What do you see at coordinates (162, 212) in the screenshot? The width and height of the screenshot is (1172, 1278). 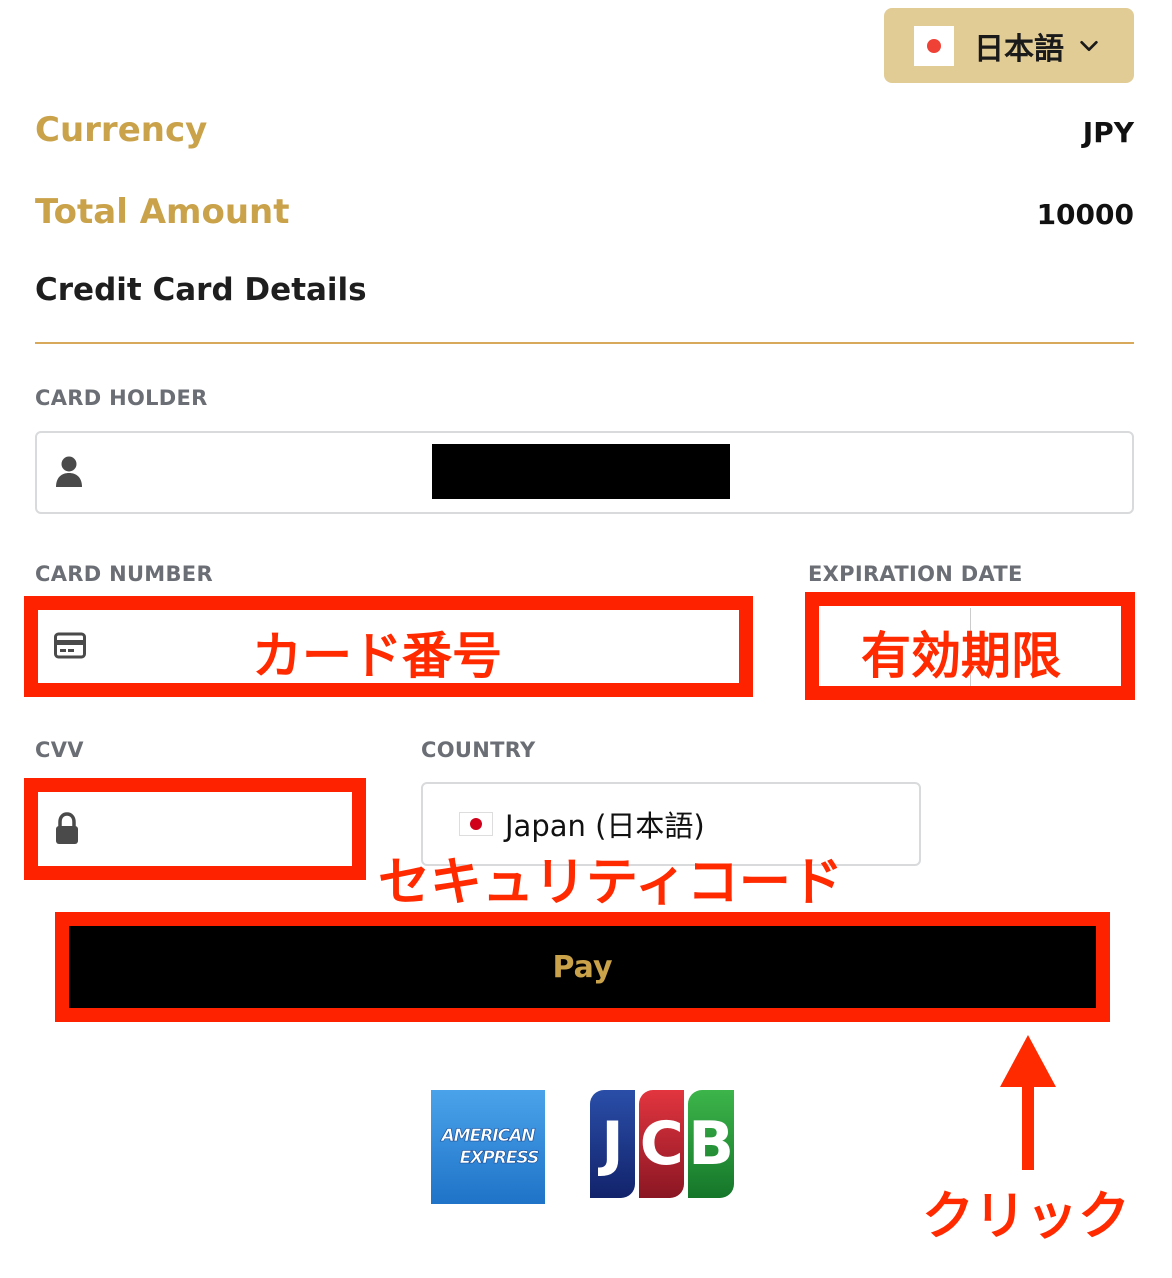 I see `total-amount-label: Total Amount` at bounding box center [162, 212].